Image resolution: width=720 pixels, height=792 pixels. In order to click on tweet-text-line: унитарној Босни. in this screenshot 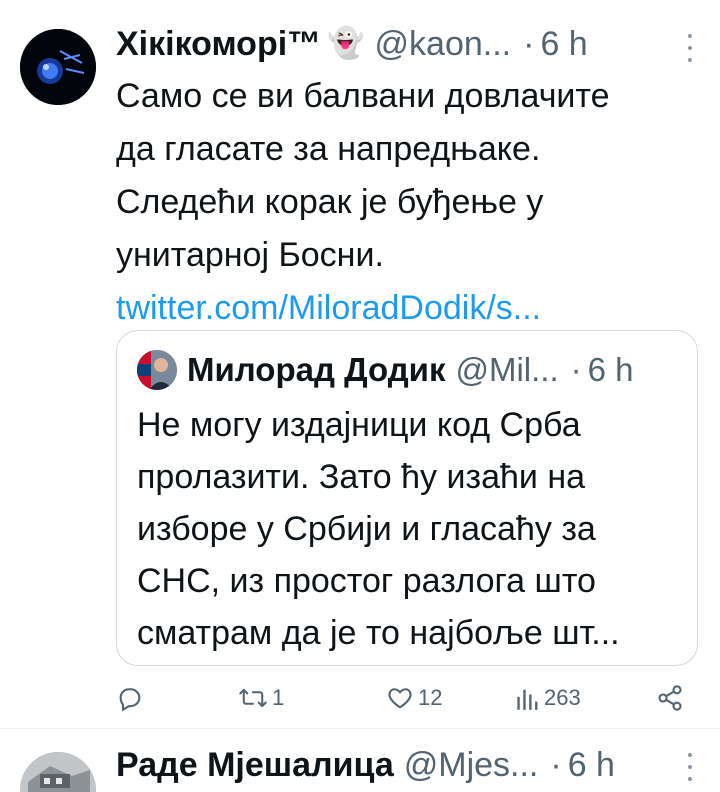, I will do `click(250, 255)`.